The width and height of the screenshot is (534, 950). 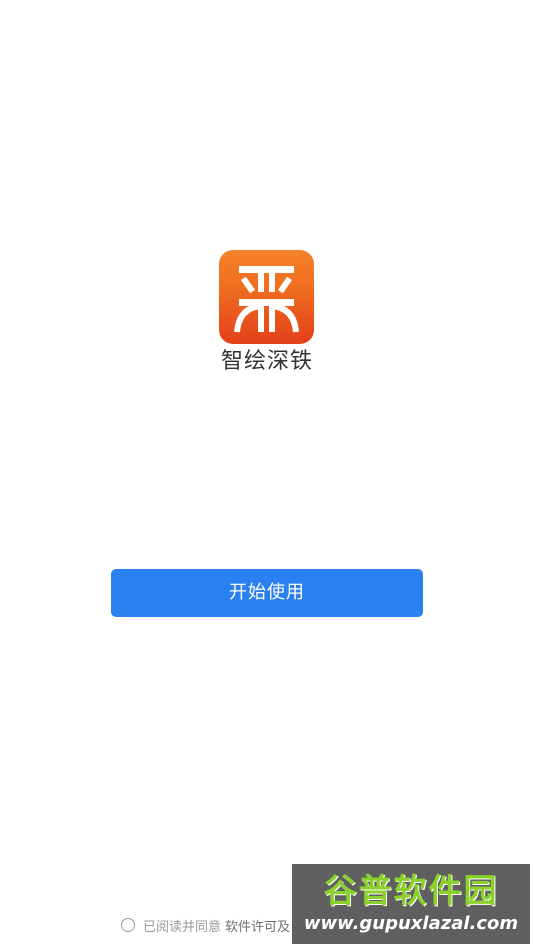 I want to click on app-name: 智绘深铁, so click(x=266, y=361).